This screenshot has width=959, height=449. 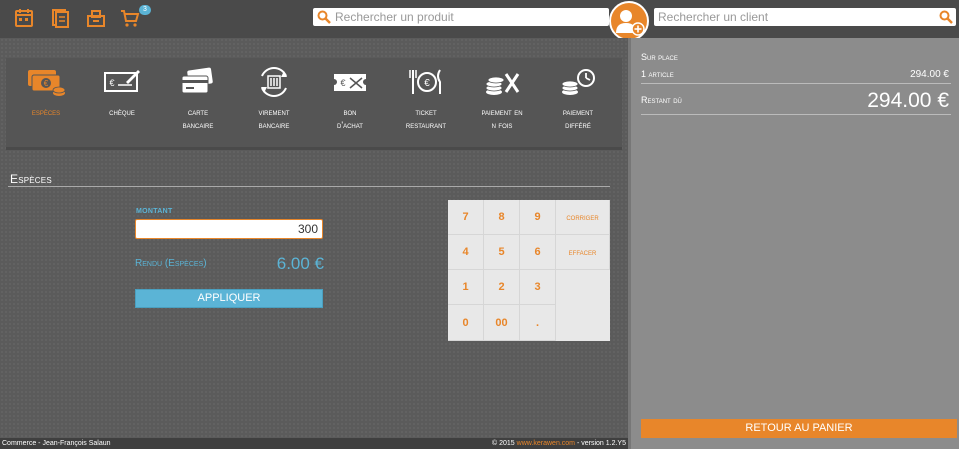 I want to click on key-4: 4, so click(x=466, y=252).